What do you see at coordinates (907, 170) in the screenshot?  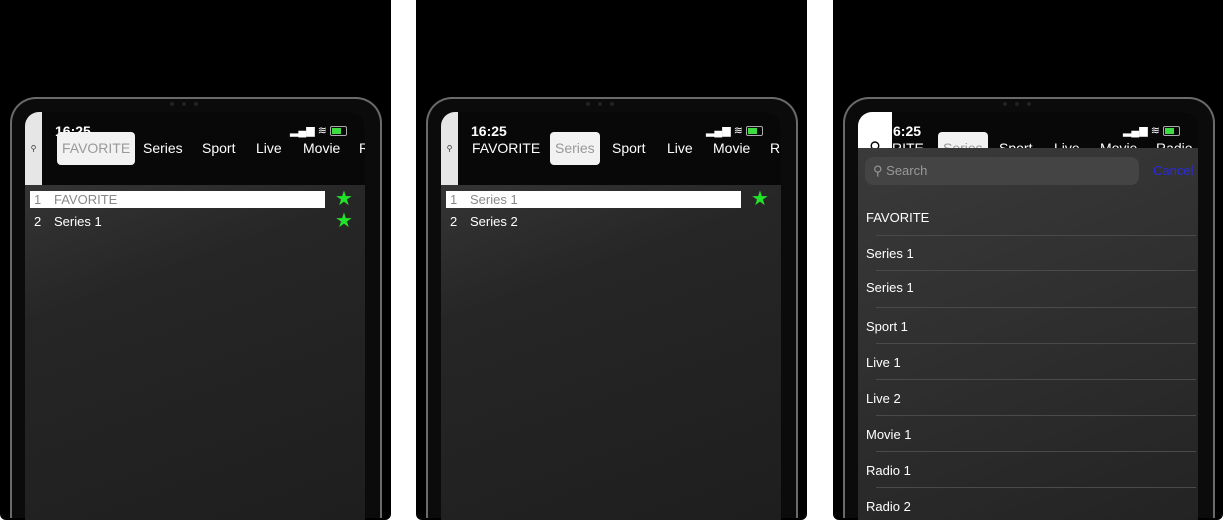 I see `search-placeholder: Search` at bounding box center [907, 170].